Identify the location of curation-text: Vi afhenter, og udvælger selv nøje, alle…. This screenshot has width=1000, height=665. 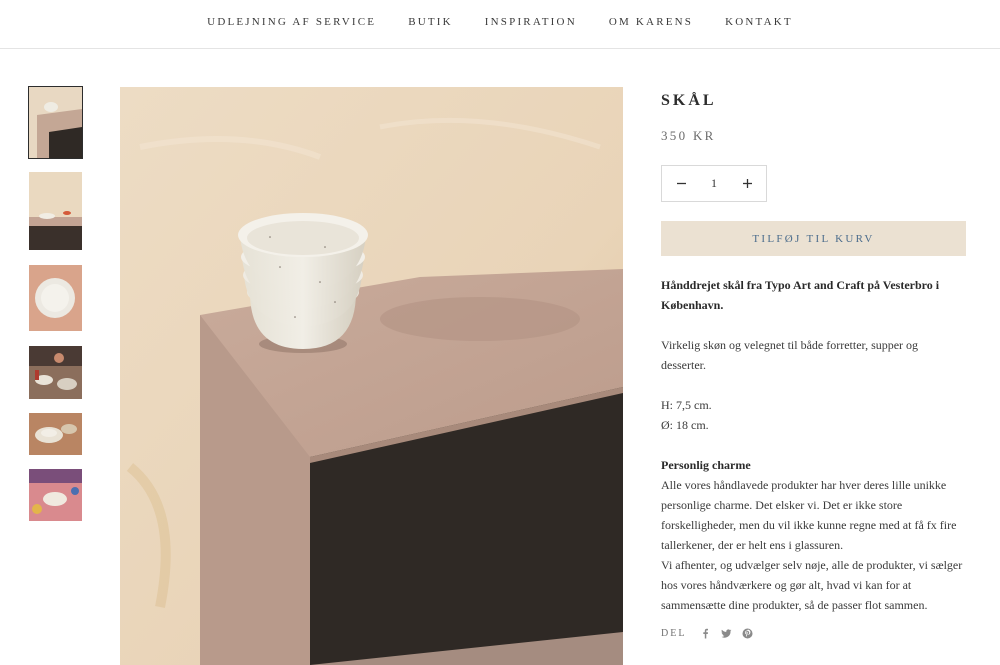
(812, 585).